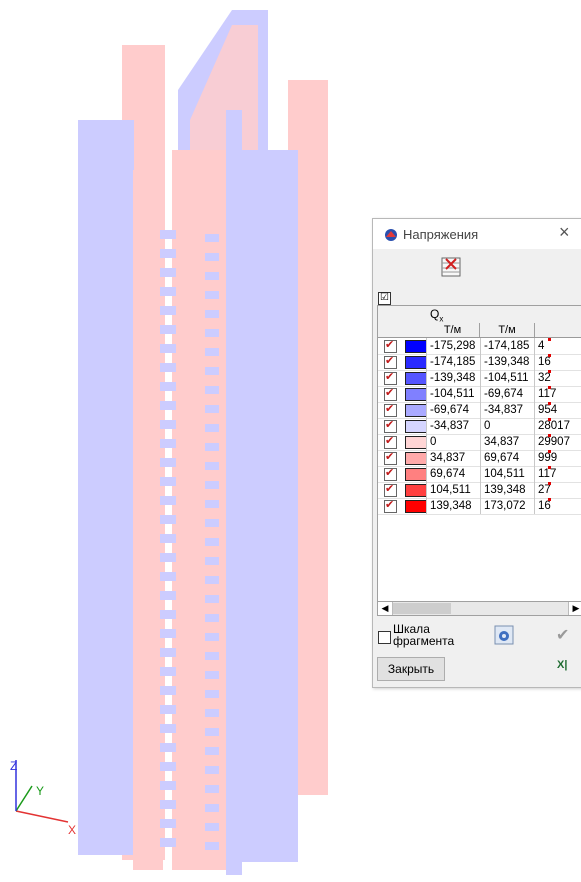  What do you see at coordinates (554, 490) in the screenshot?
I see `count-cell: 27` at bounding box center [554, 490].